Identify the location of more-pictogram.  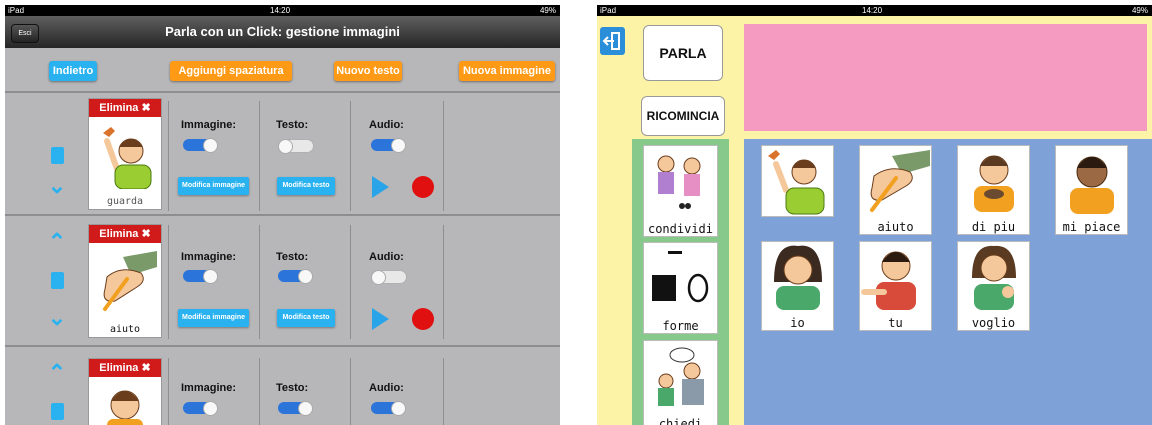
(994, 183).